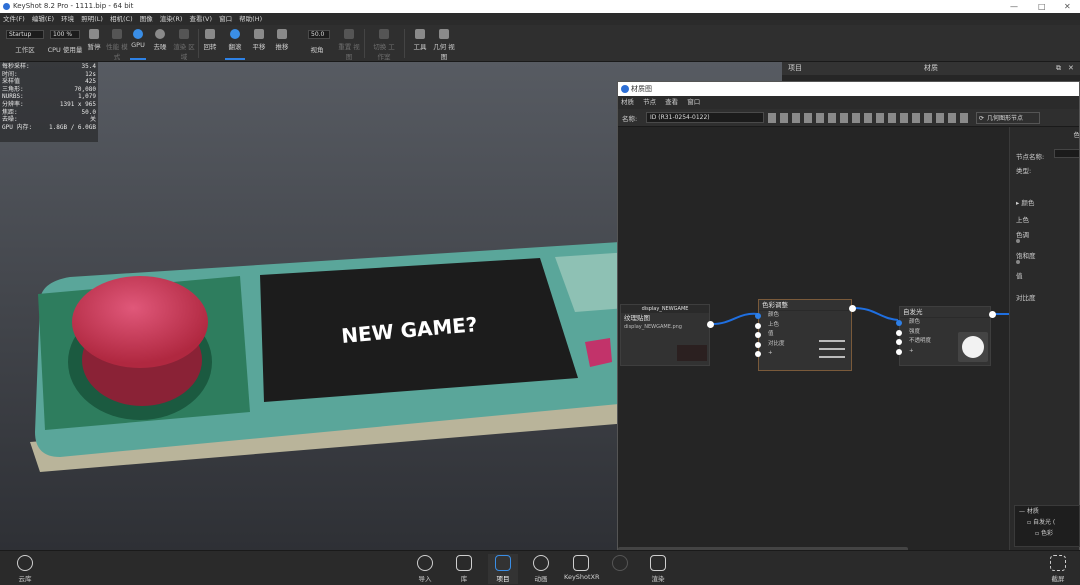 This screenshot has width=1080, height=585. What do you see at coordinates (420, 43) in the screenshot?
I see `tools-button: 工具` at bounding box center [420, 43].